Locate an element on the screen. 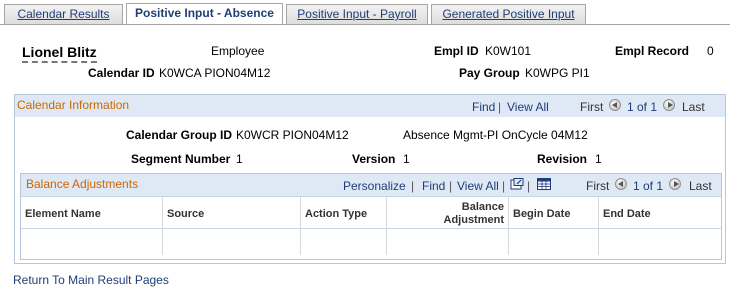 This screenshot has width=730, height=288. segment-number-label: Segment Number is located at coordinates (181, 159).